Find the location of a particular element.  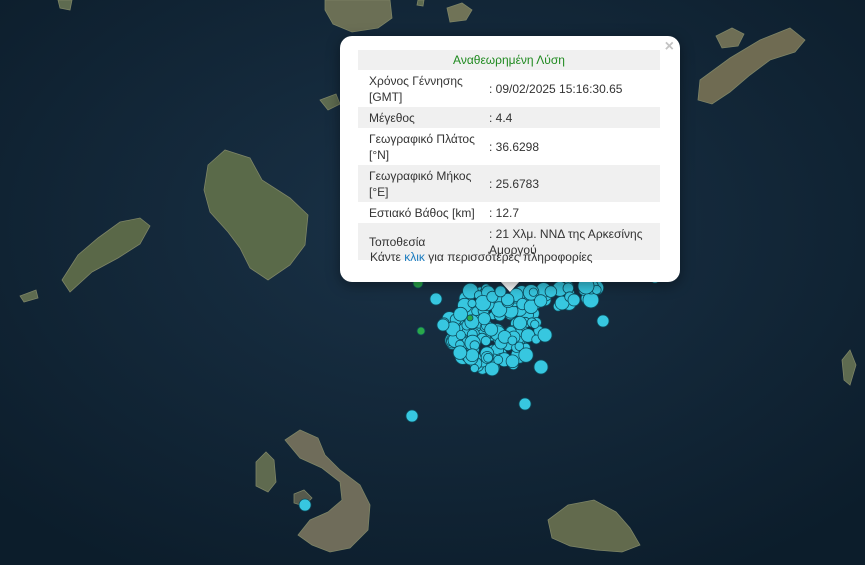

info-row: Γεωγραφικό Πλάτος [°N] : 36.6298 is located at coordinates (509, 146).